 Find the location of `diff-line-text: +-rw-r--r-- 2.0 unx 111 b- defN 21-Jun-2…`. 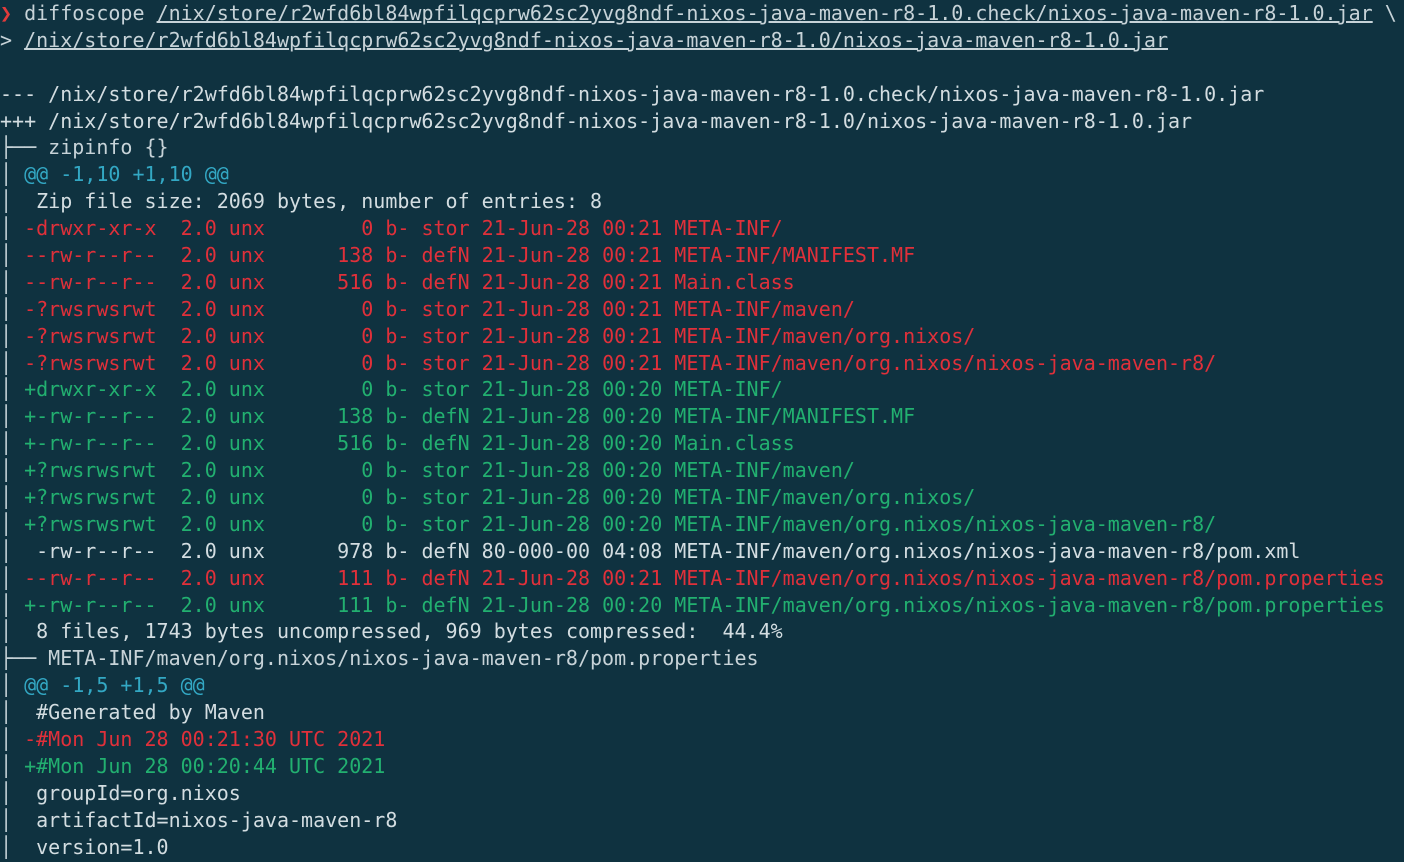

diff-line-text: +-rw-r--r-- 2.0 unx 111 b- defN 21-Jun-2… is located at coordinates (704, 604).